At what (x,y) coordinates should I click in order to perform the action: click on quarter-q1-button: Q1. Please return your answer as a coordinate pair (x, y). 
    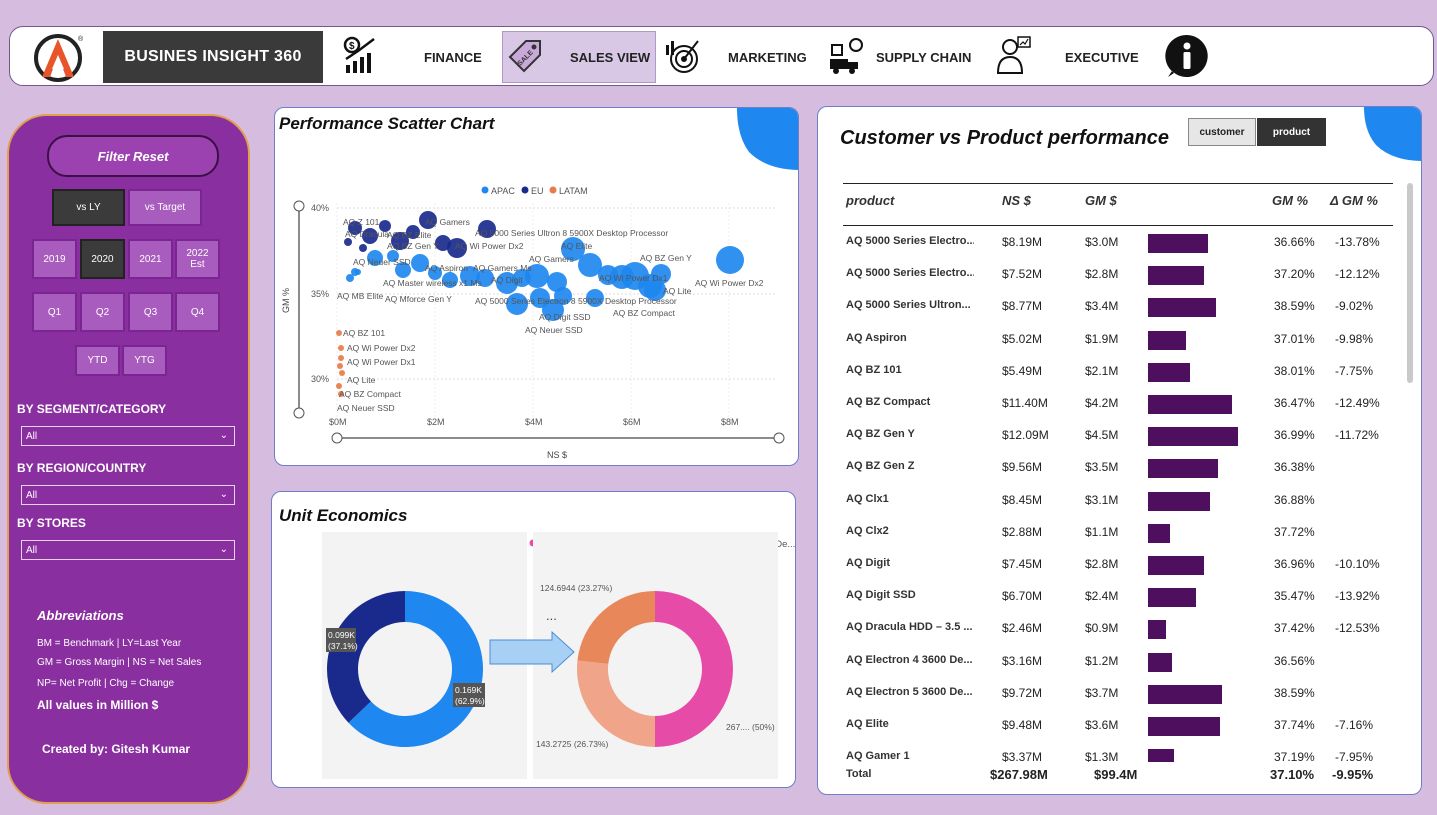
    Looking at the image, I should click on (54, 312).